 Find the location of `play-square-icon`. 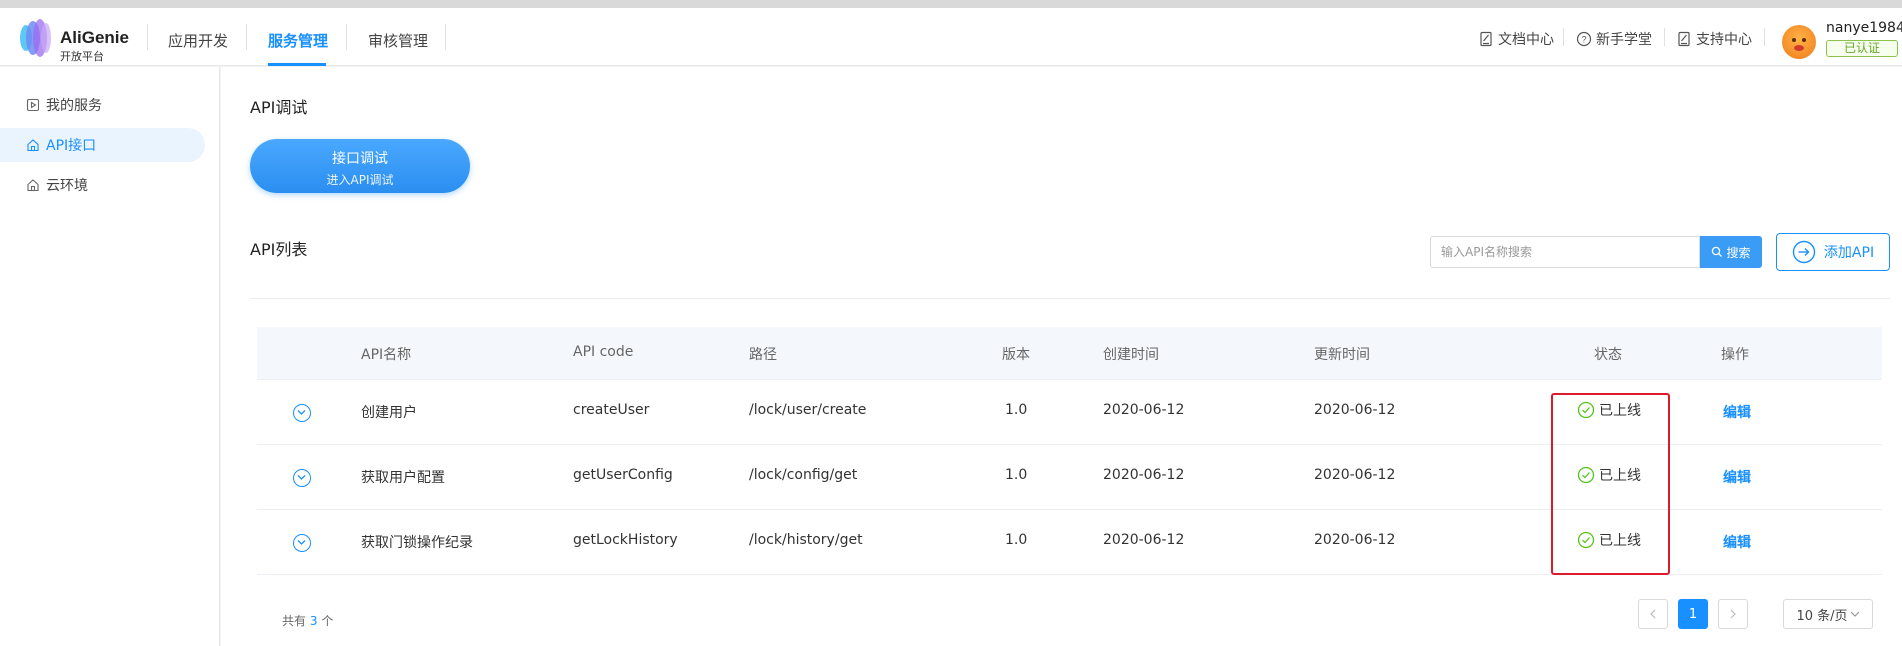

play-square-icon is located at coordinates (33, 105).